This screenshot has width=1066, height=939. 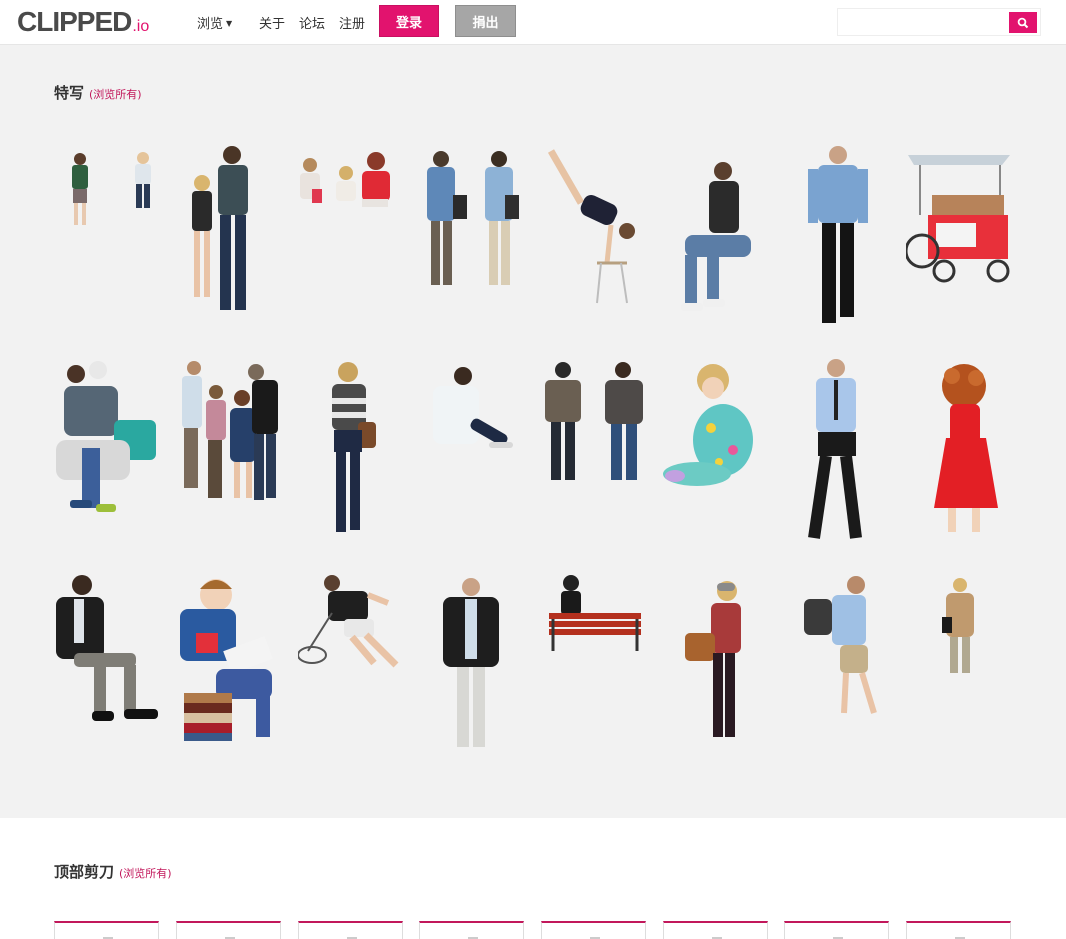 I want to click on cutout-two-children, so click(x=110, y=238).